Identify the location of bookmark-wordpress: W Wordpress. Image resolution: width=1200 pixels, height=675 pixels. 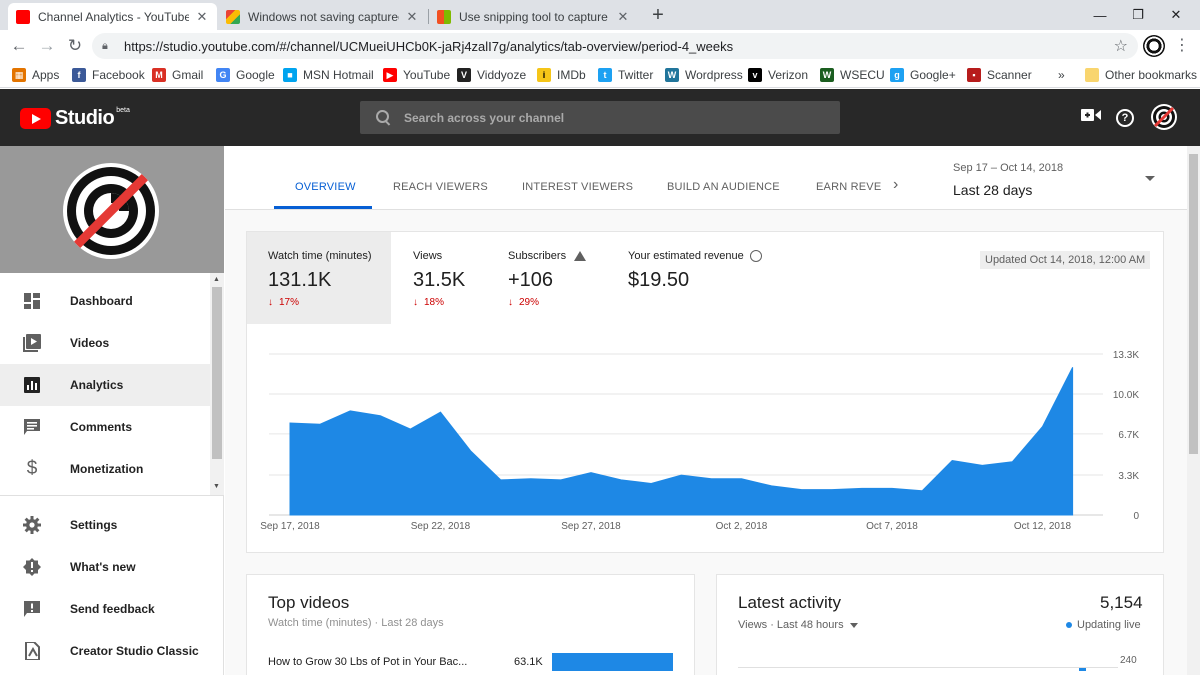
(704, 75).